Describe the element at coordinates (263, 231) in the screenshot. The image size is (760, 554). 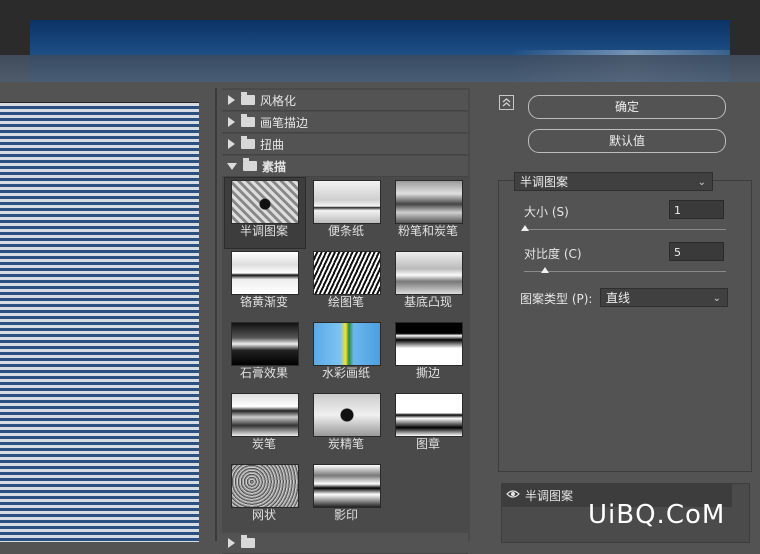
I see `filter-label: 半调图案` at that location.